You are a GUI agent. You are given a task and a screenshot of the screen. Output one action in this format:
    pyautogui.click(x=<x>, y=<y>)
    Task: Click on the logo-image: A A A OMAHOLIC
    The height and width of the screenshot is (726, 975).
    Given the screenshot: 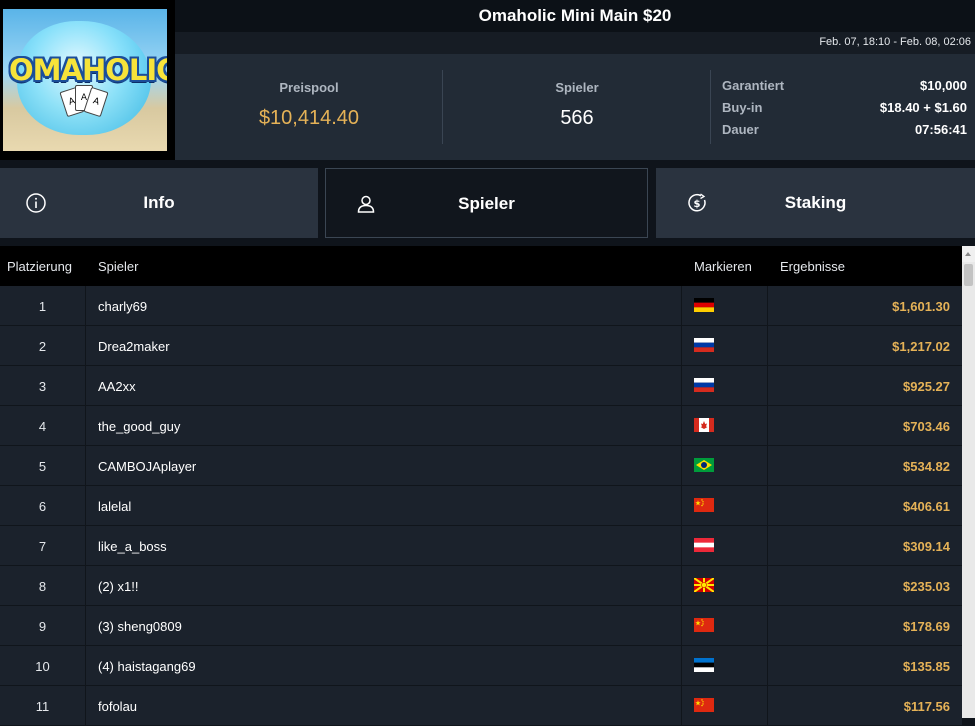 What is the action you would take?
    pyautogui.click(x=85, y=80)
    